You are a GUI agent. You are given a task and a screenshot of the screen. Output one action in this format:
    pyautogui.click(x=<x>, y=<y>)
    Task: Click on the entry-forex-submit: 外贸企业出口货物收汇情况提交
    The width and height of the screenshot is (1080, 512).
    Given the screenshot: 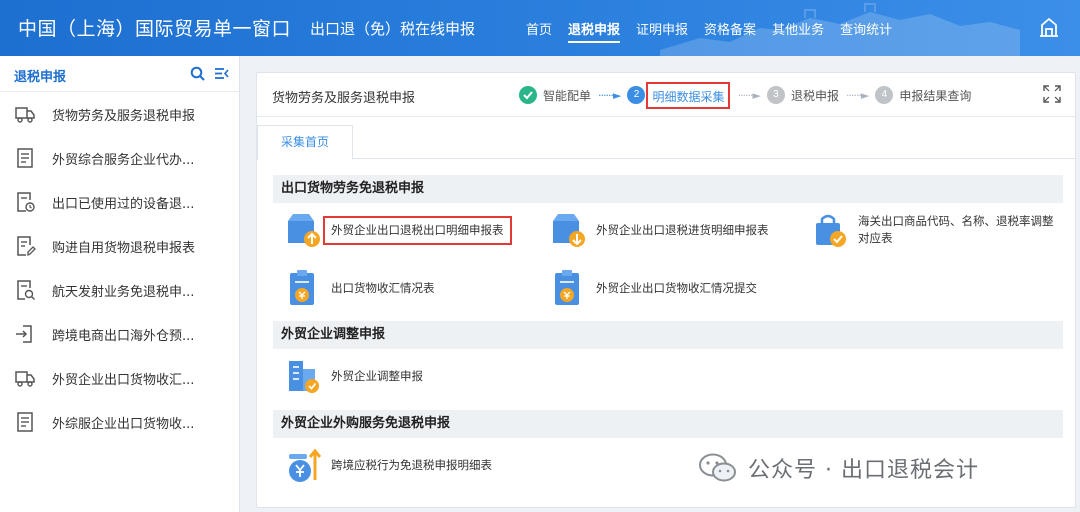 What is the action you would take?
    pyautogui.click(x=654, y=288)
    